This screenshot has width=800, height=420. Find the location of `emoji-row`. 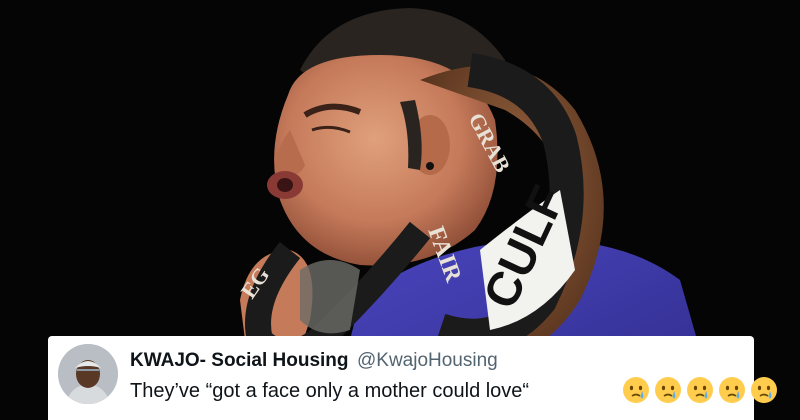

emoji-row is located at coordinates (700, 390).